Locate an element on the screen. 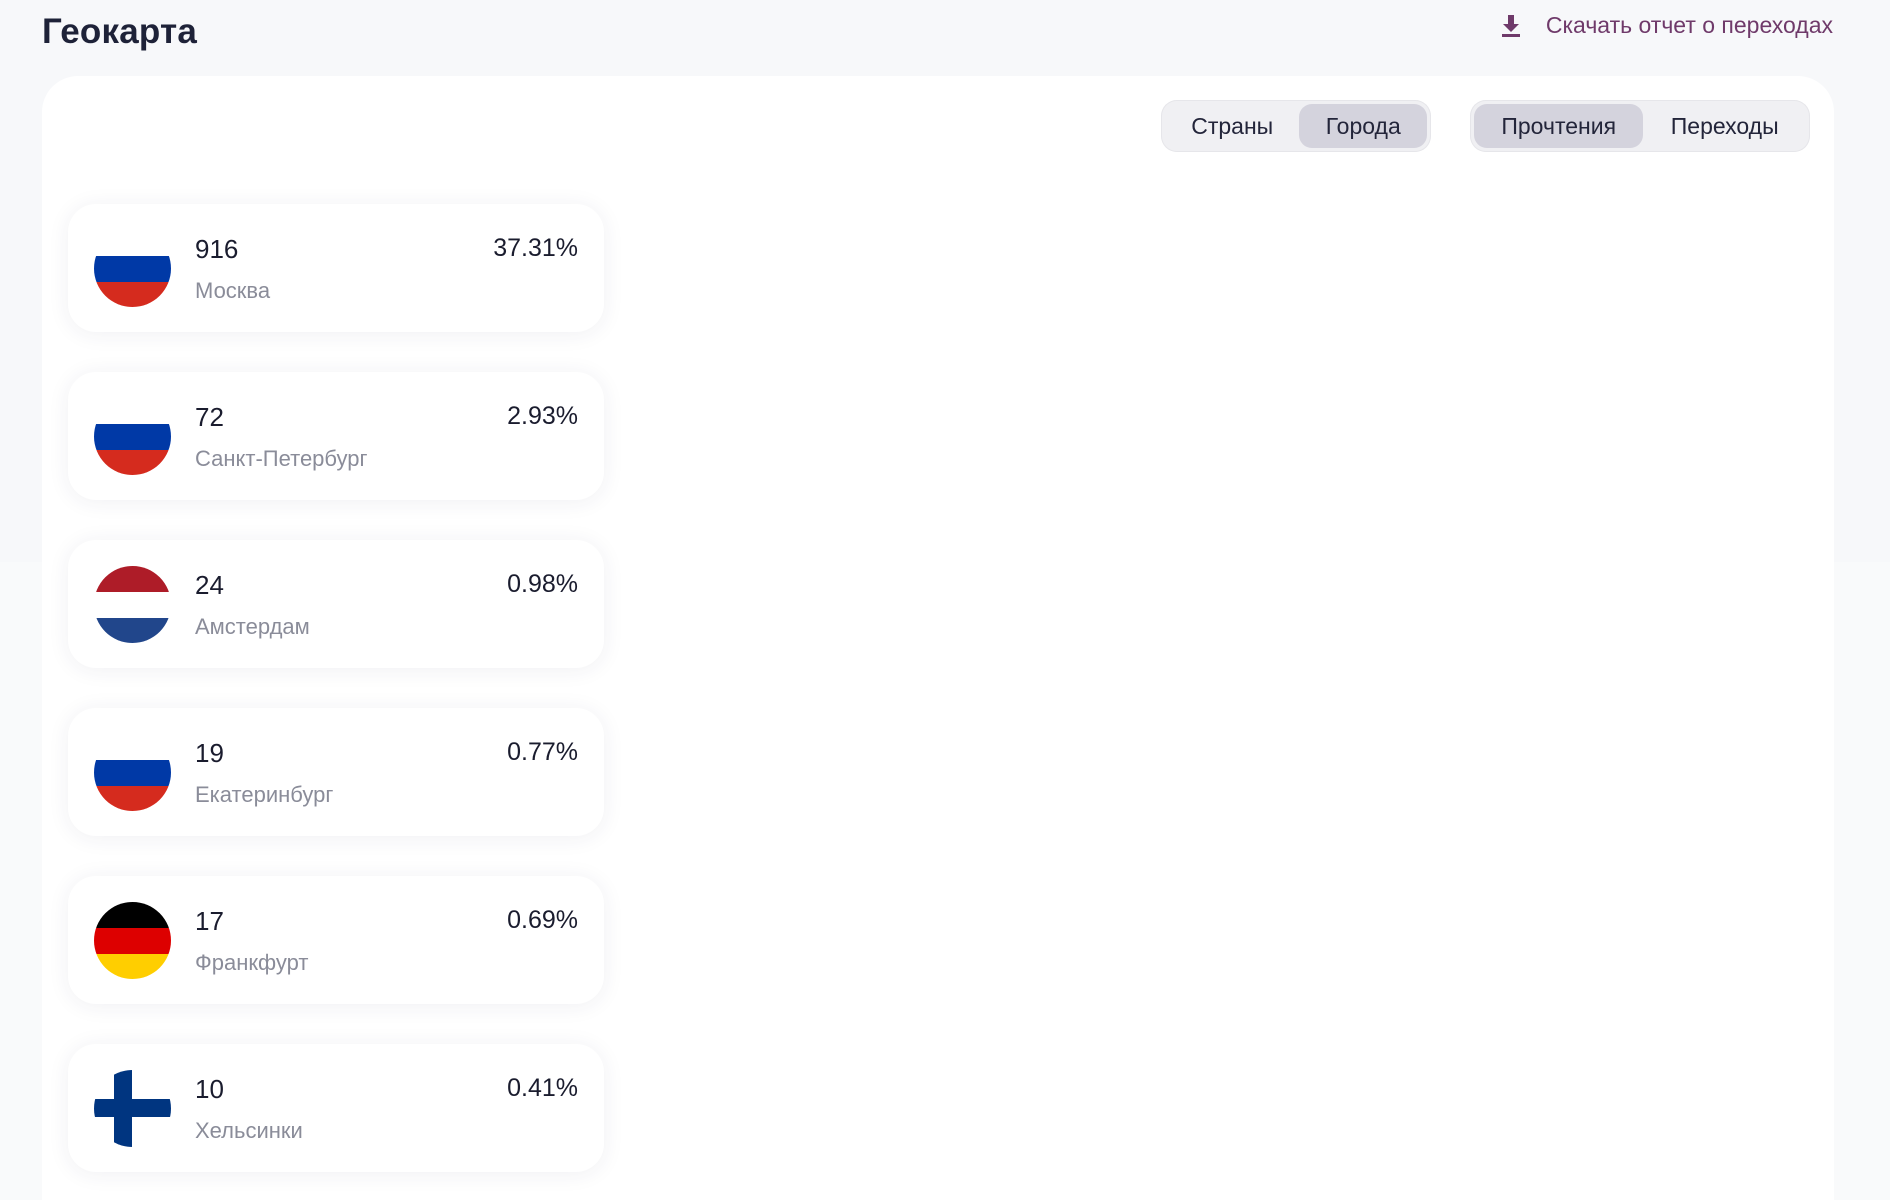 This screenshot has width=1890, height=1200. row-count: 24 is located at coordinates (209, 585).